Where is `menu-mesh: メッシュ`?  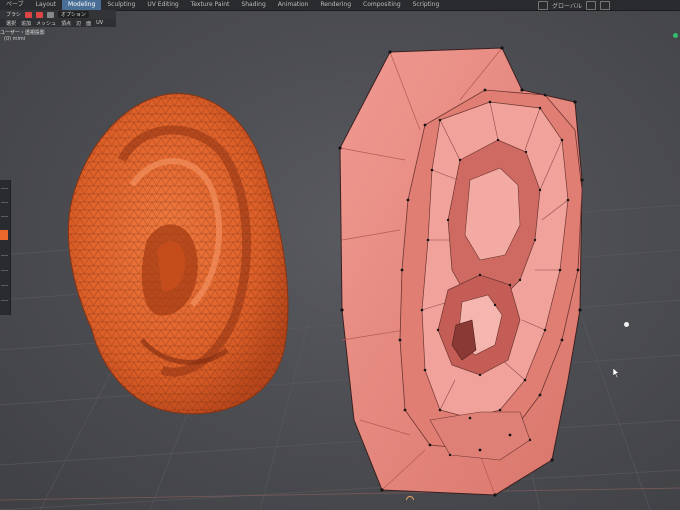
menu-mesh: メッシュ is located at coordinates (46, 23).